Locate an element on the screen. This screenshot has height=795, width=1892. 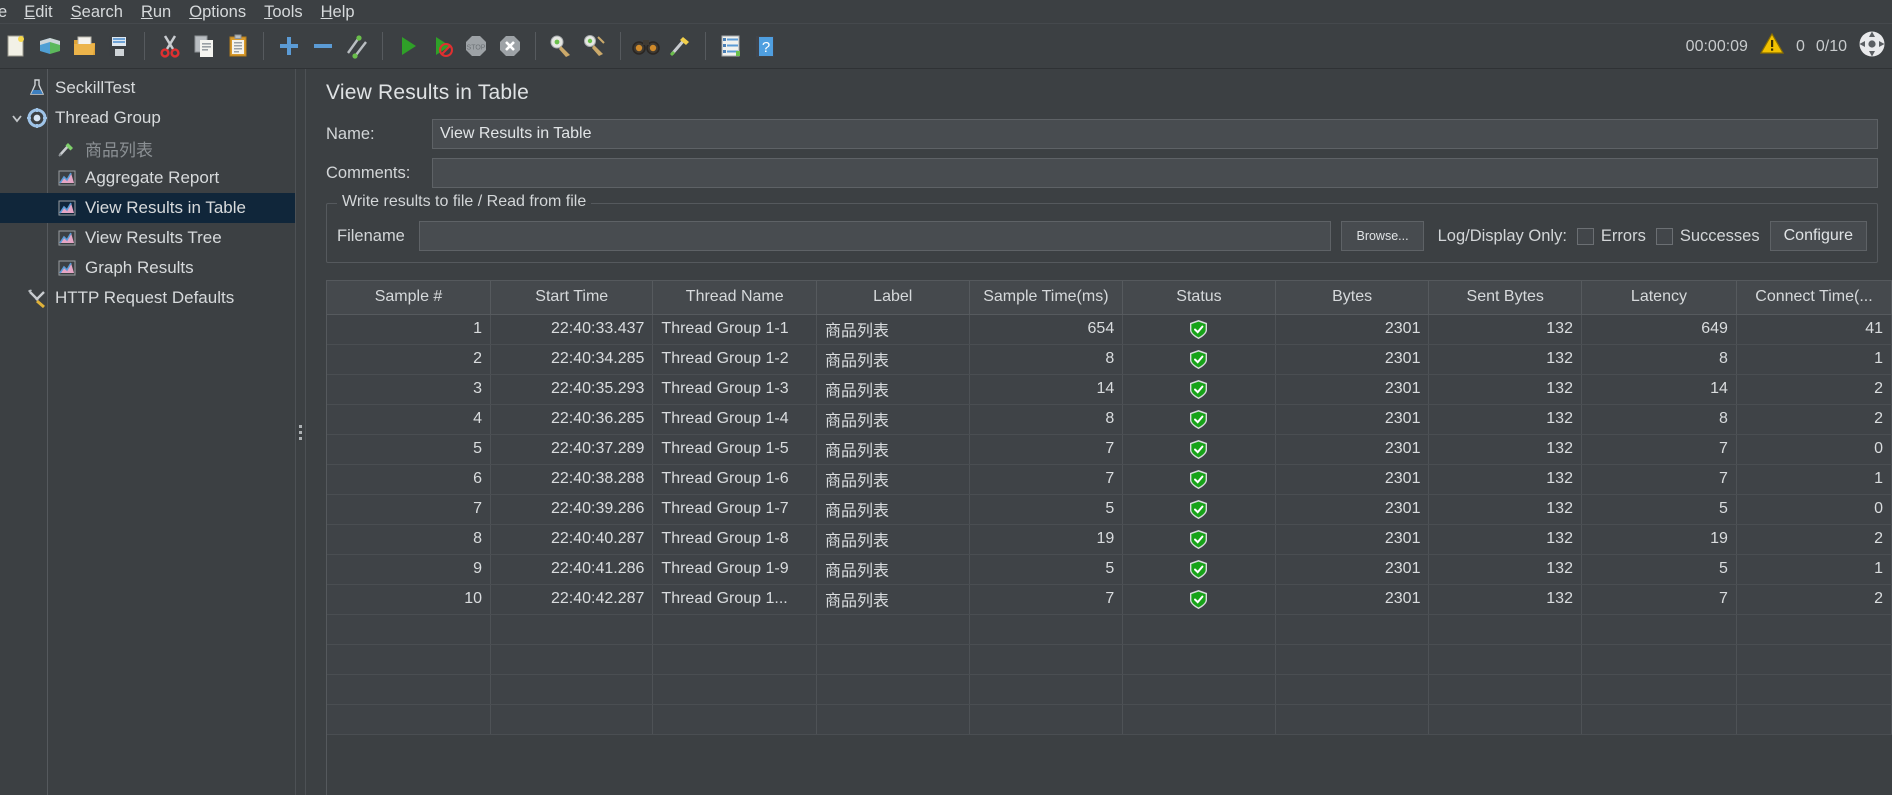
new-icon is located at coordinates (17, 46).